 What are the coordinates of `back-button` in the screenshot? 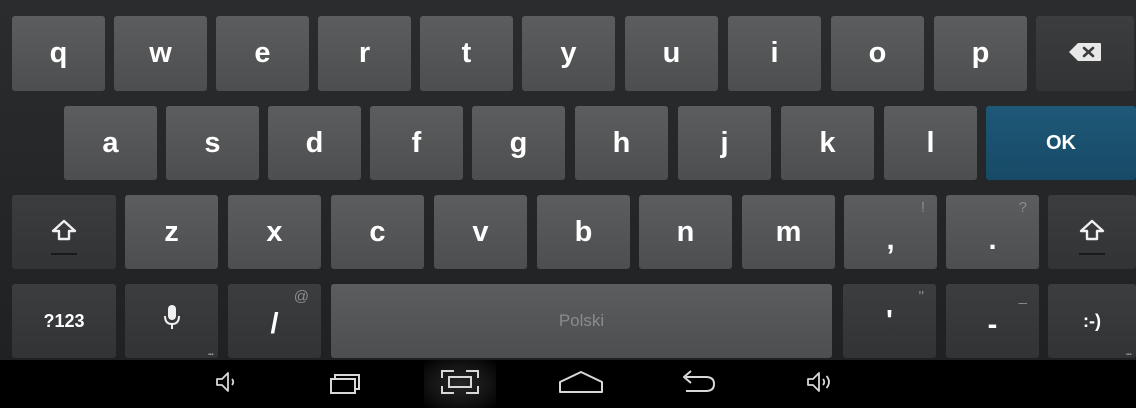 It's located at (698, 384).